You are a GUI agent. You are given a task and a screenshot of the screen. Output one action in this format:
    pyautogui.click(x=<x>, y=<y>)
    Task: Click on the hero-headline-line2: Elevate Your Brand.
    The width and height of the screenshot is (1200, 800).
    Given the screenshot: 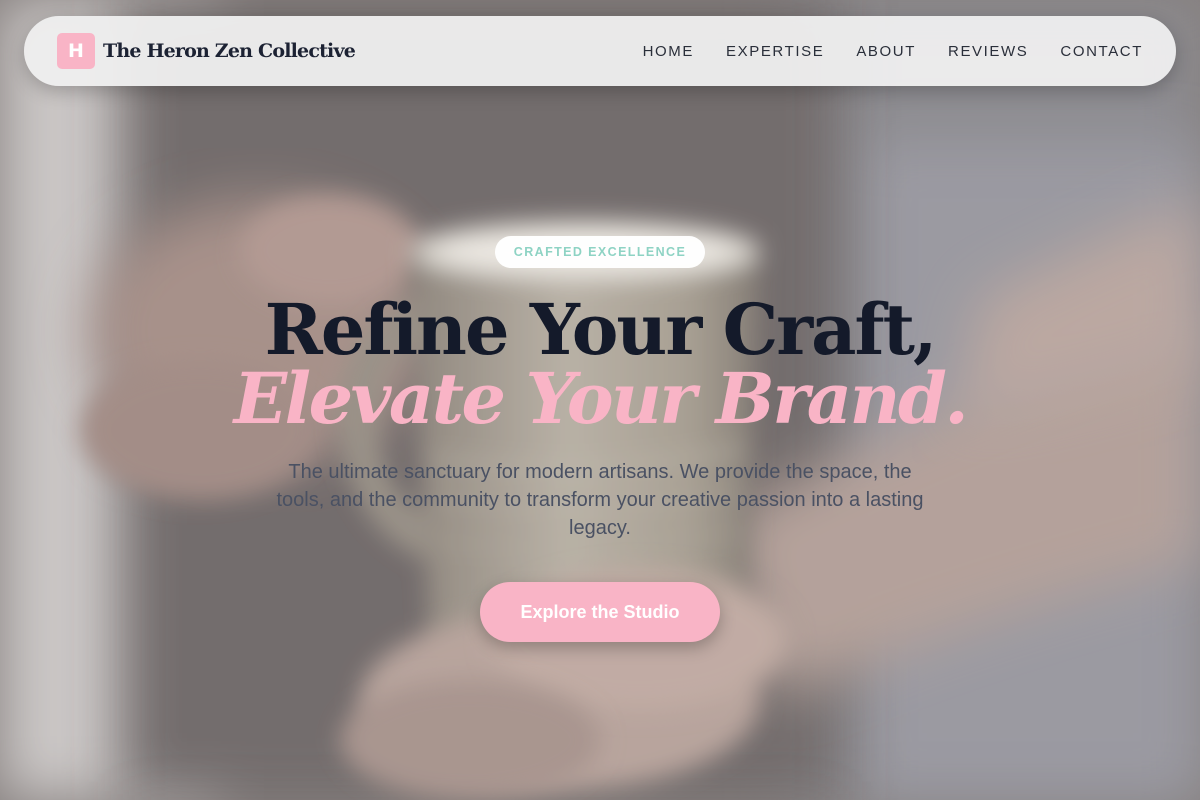 What is the action you would take?
    pyautogui.click(x=601, y=398)
    